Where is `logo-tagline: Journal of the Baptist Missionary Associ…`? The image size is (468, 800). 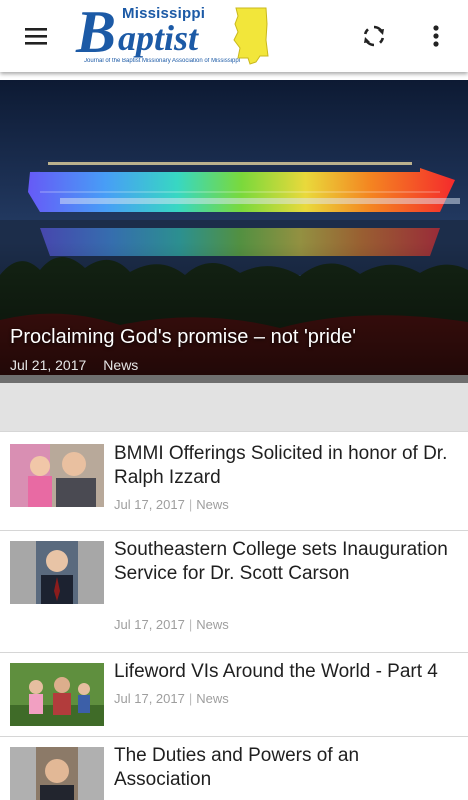
logo-tagline: Journal of the Baptist Missionary Associ… is located at coordinates (162, 61).